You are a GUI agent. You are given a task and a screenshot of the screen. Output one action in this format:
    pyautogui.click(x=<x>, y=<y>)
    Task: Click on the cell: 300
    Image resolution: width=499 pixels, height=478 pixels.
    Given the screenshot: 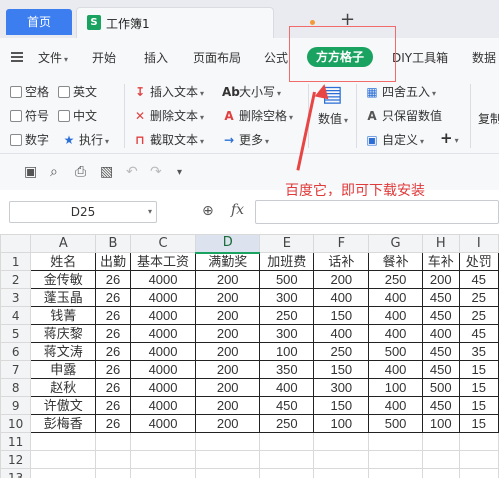 What is the action you would take?
    pyautogui.click(x=341, y=387)
    